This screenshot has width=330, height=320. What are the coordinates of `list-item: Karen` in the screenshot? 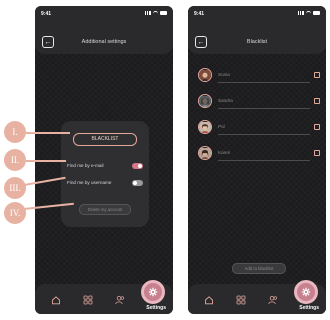 It's located at (259, 157).